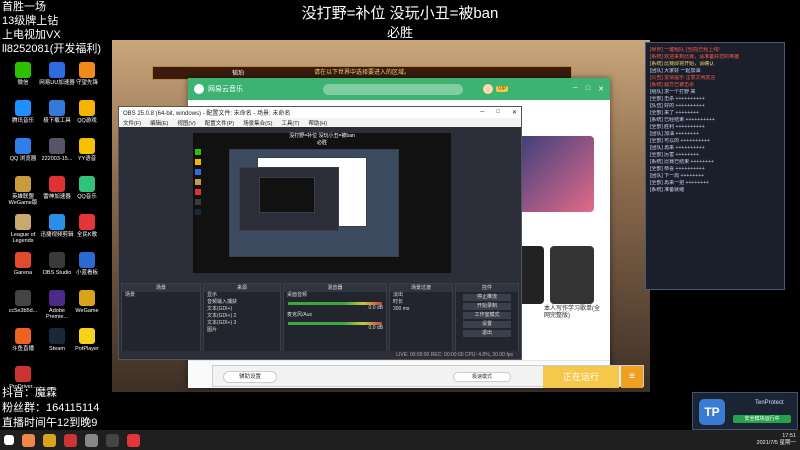  What do you see at coordinates (601, 89) in the screenshot?
I see `close-button: ✕` at bounding box center [601, 89].